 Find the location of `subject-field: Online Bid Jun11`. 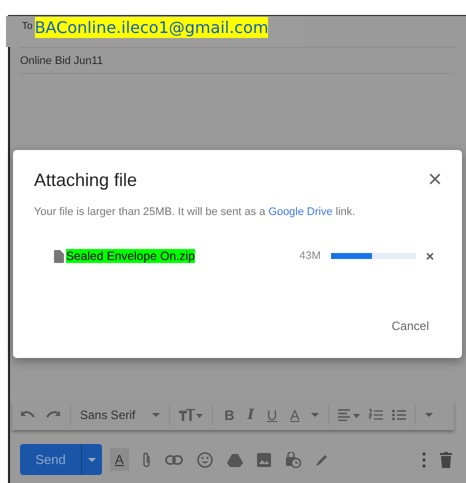

subject-field: Online Bid Jun11 is located at coordinates (238, 60).